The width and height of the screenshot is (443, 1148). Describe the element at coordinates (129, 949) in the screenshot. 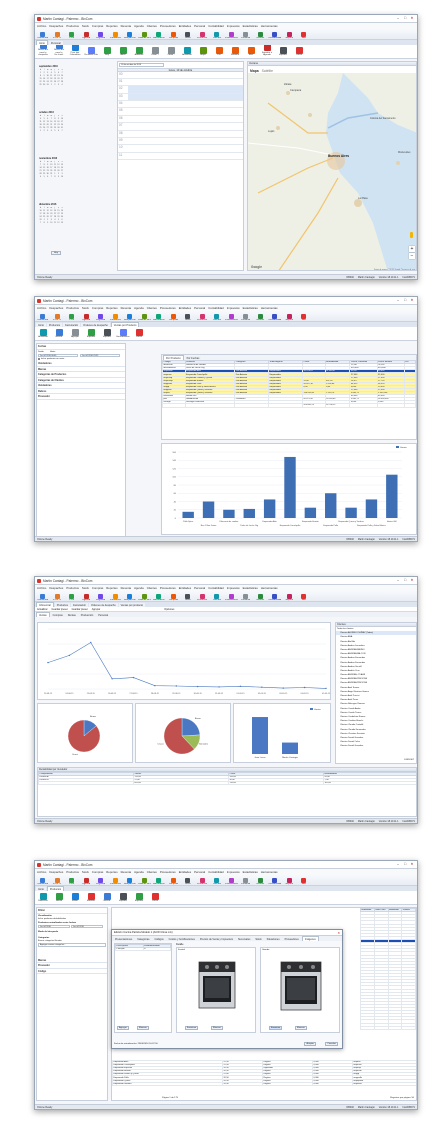

I see `image-desc-cell: Principal` at that location.